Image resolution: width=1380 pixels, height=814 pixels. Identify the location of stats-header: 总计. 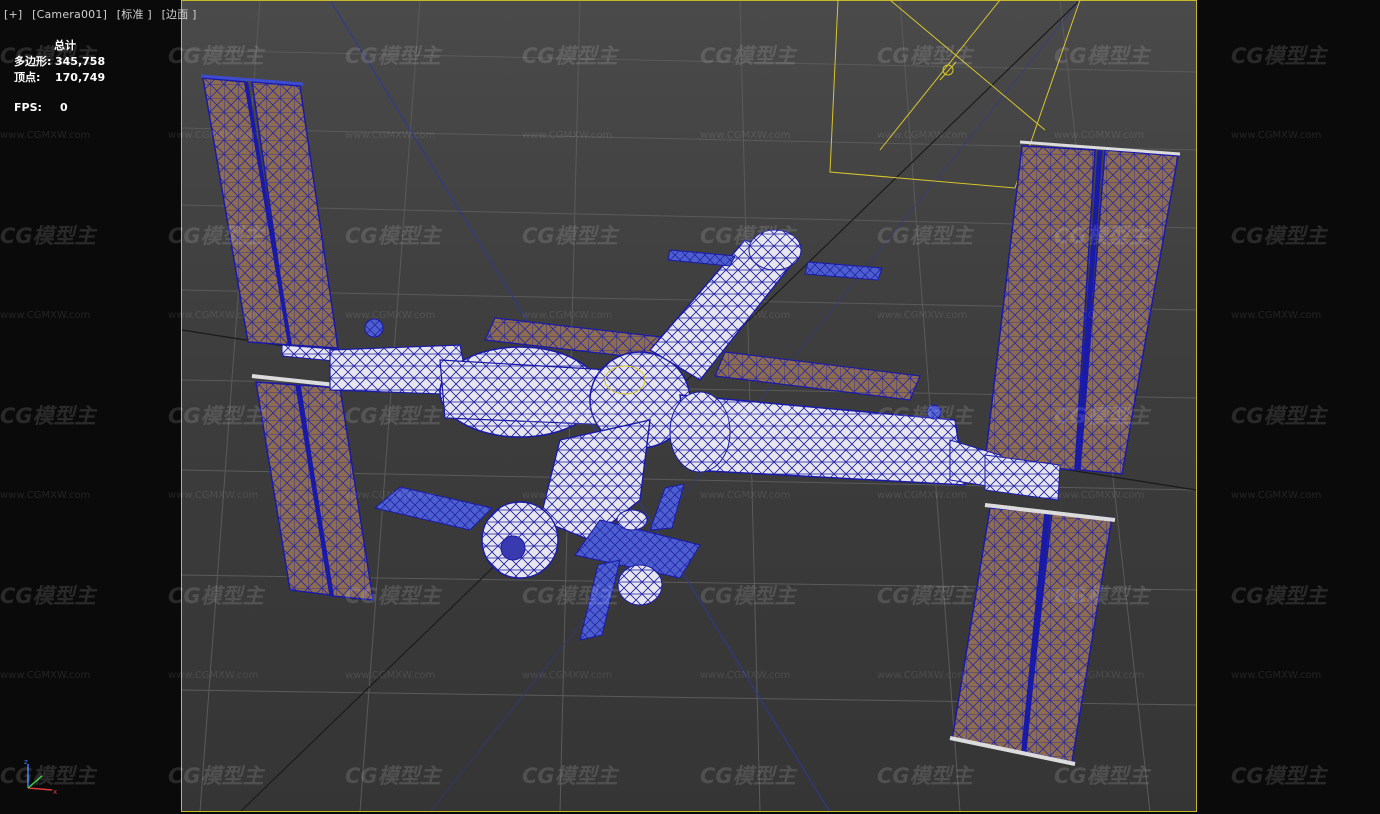
(65, 45).